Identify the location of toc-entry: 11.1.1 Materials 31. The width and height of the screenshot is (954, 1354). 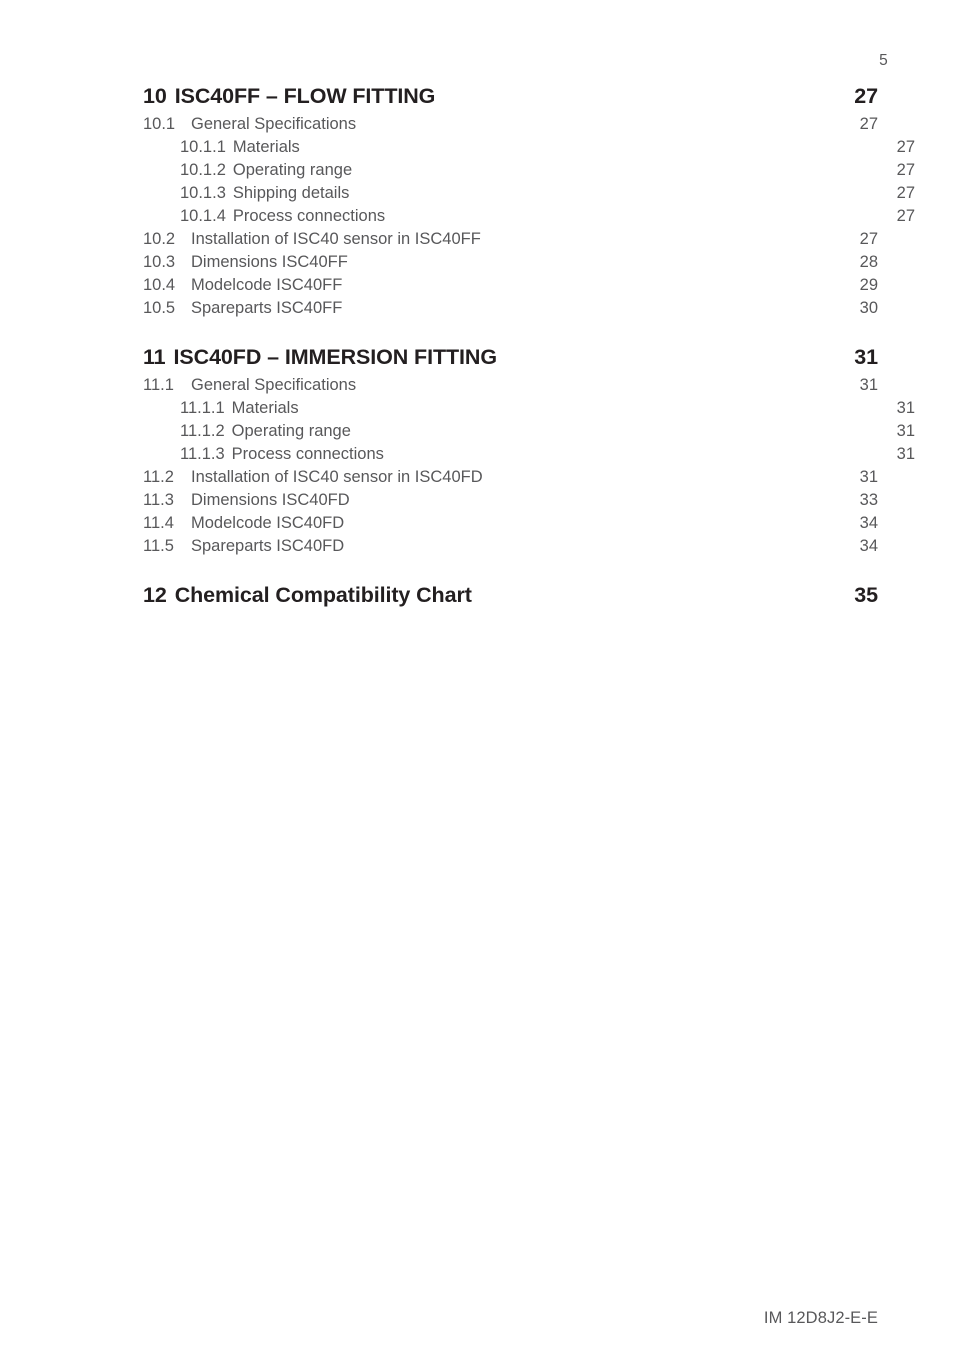
(529, 410).